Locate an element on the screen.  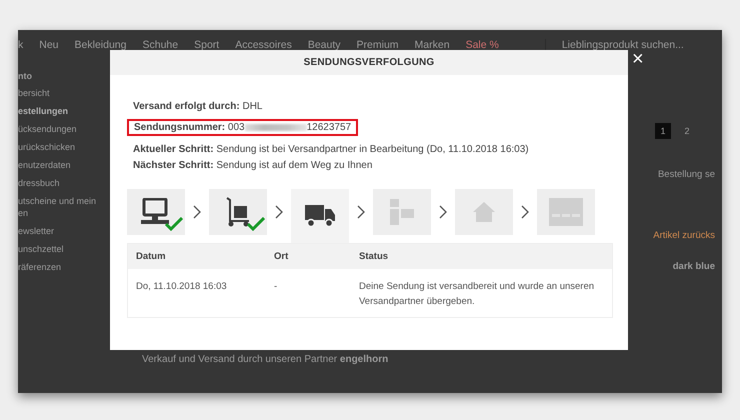
sidebar-link: bersicht is located at coordinates (64, 93).